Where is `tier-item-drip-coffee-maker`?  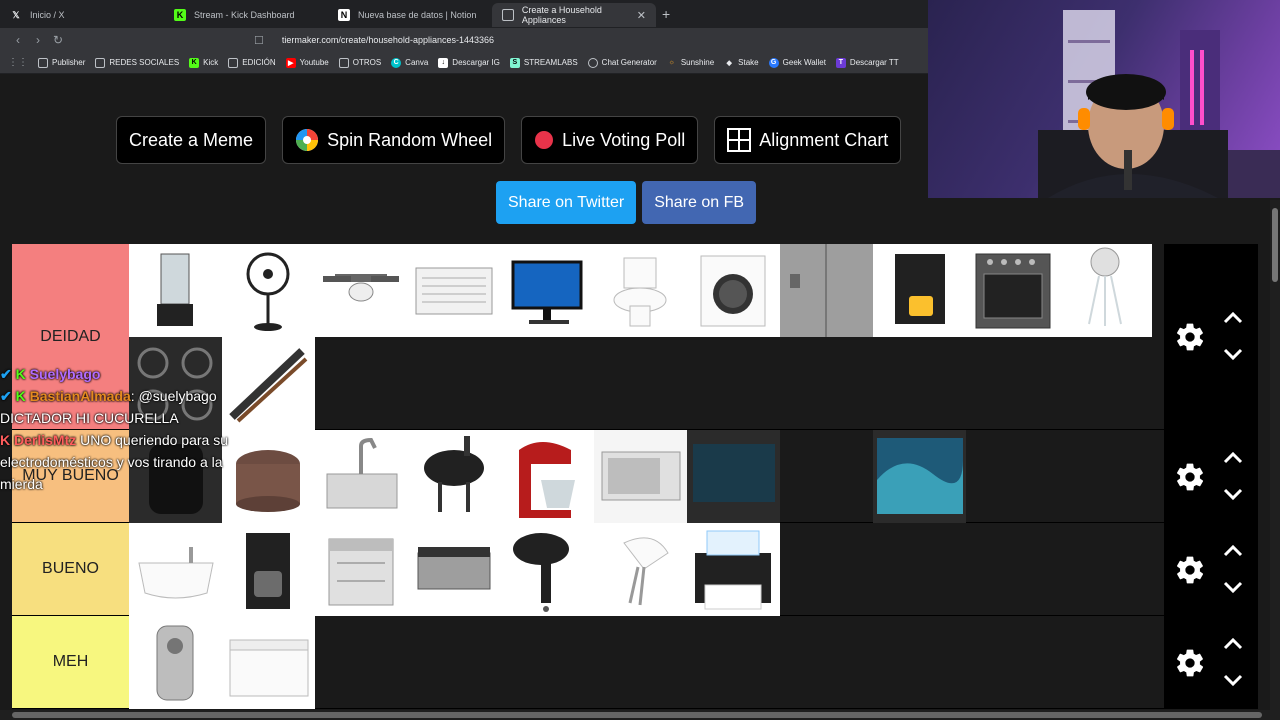
tier-item-drip-coffee-maker is located at coordinates (268, 569).